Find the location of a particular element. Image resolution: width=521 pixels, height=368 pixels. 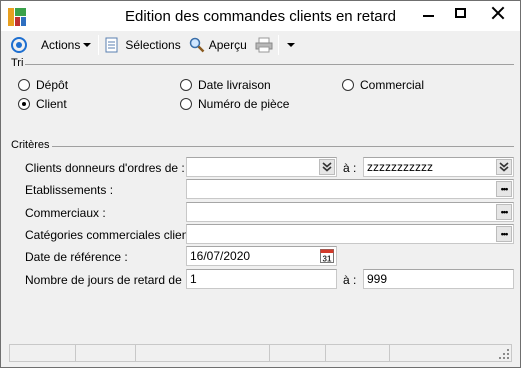

close-button is located at coordinates (498, 12).